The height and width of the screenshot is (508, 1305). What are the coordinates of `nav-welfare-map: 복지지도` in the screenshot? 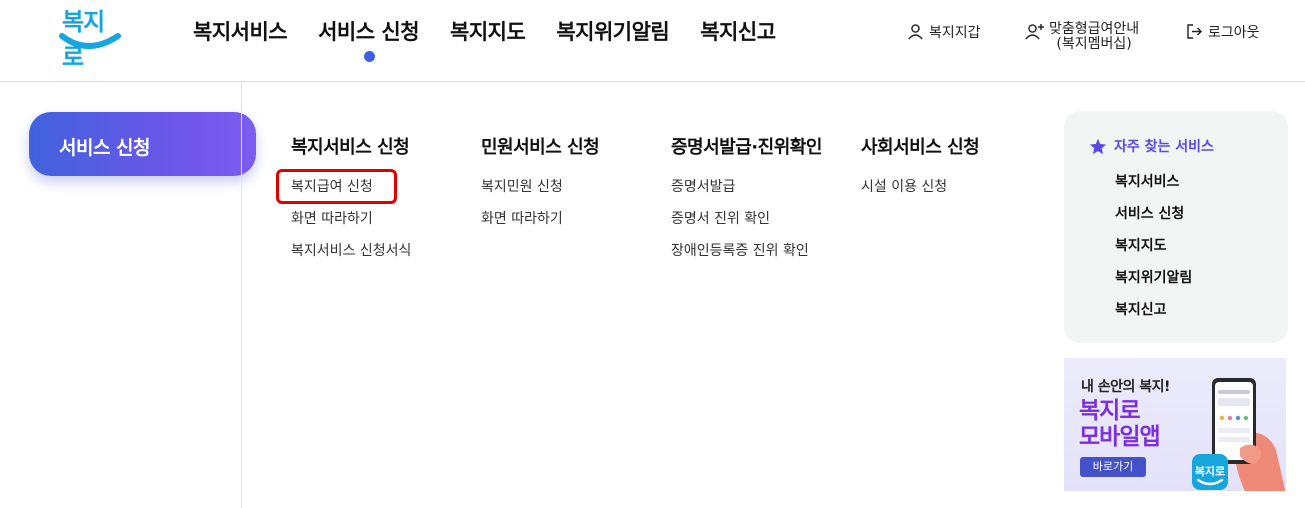 It's located at (488, 31).